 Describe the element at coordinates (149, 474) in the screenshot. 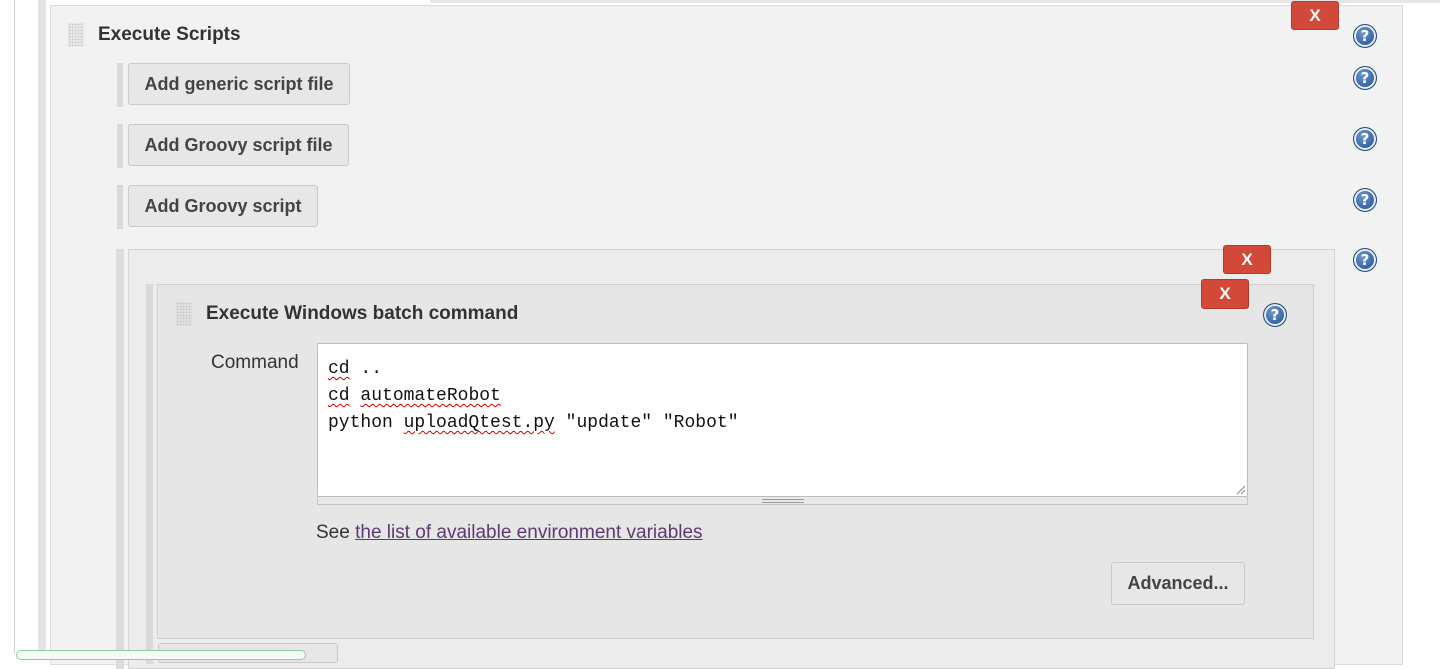

I see `batch-step-rail` at that location.